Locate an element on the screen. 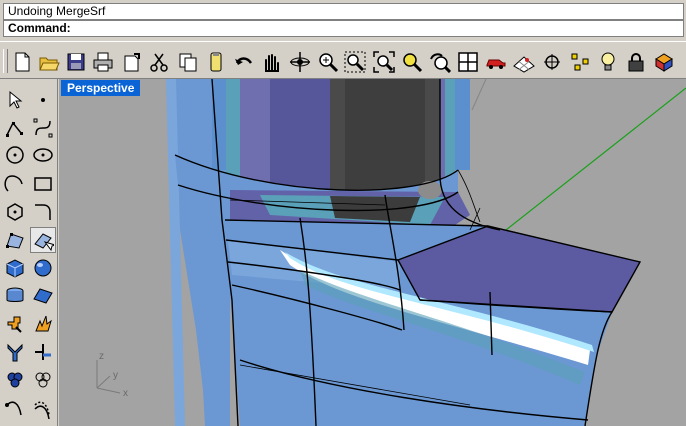  zoom-dynamic-icon is located at coordinates (328, 62).